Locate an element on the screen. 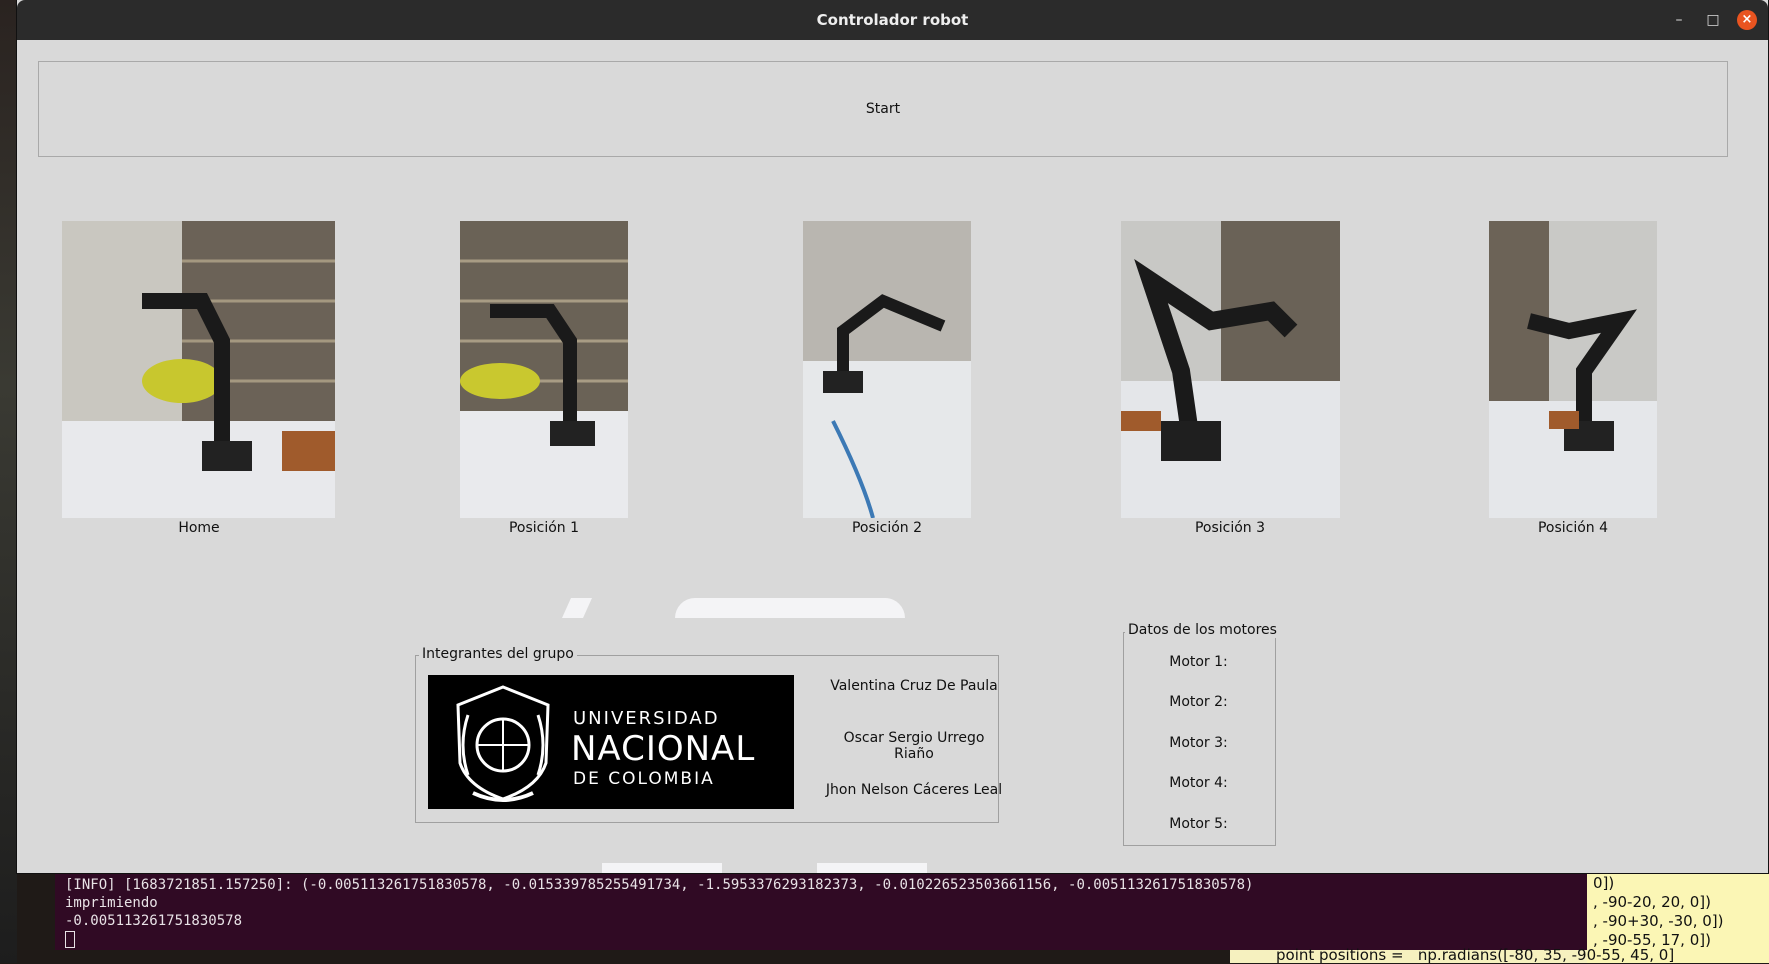  motor-2-label: Motor 2: is located at coordinates (1198, 702).